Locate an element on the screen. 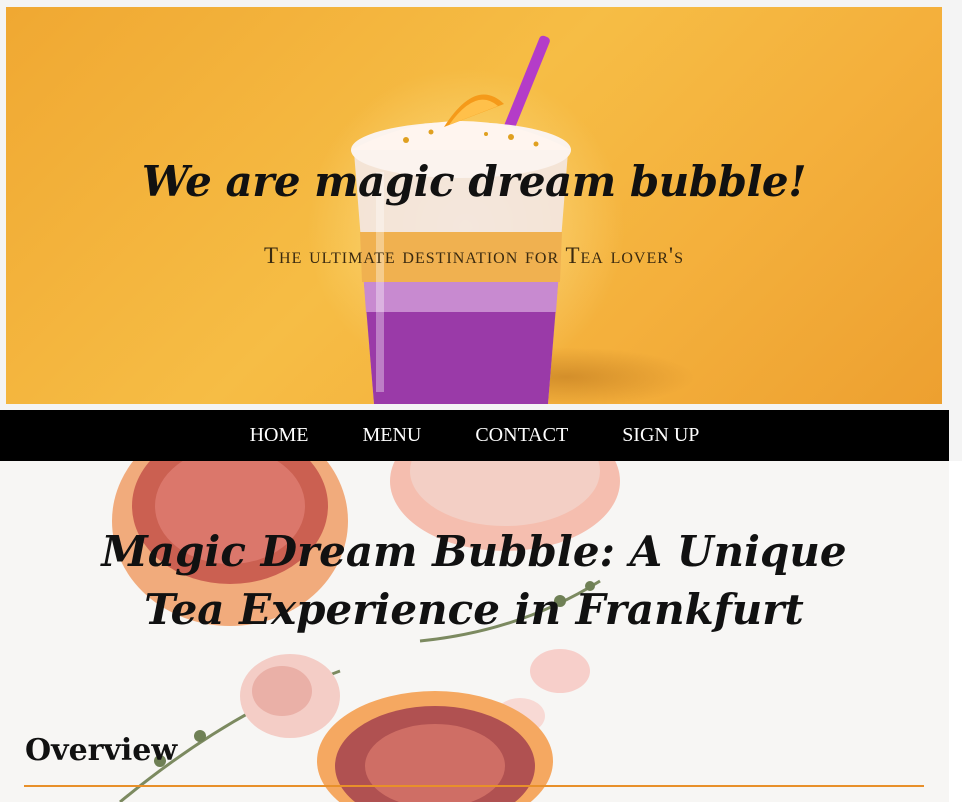  section-divider is located at coordinates (474, 786).